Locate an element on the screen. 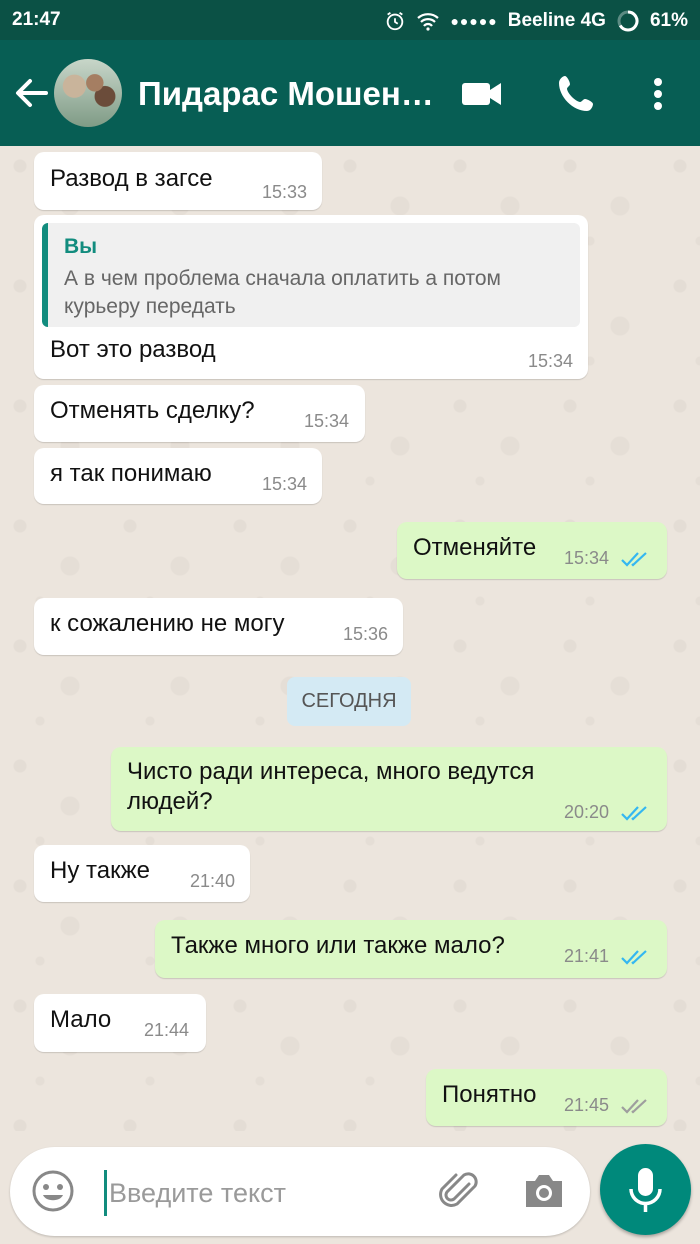  attach-icon is located at coordinates (460, 1191).